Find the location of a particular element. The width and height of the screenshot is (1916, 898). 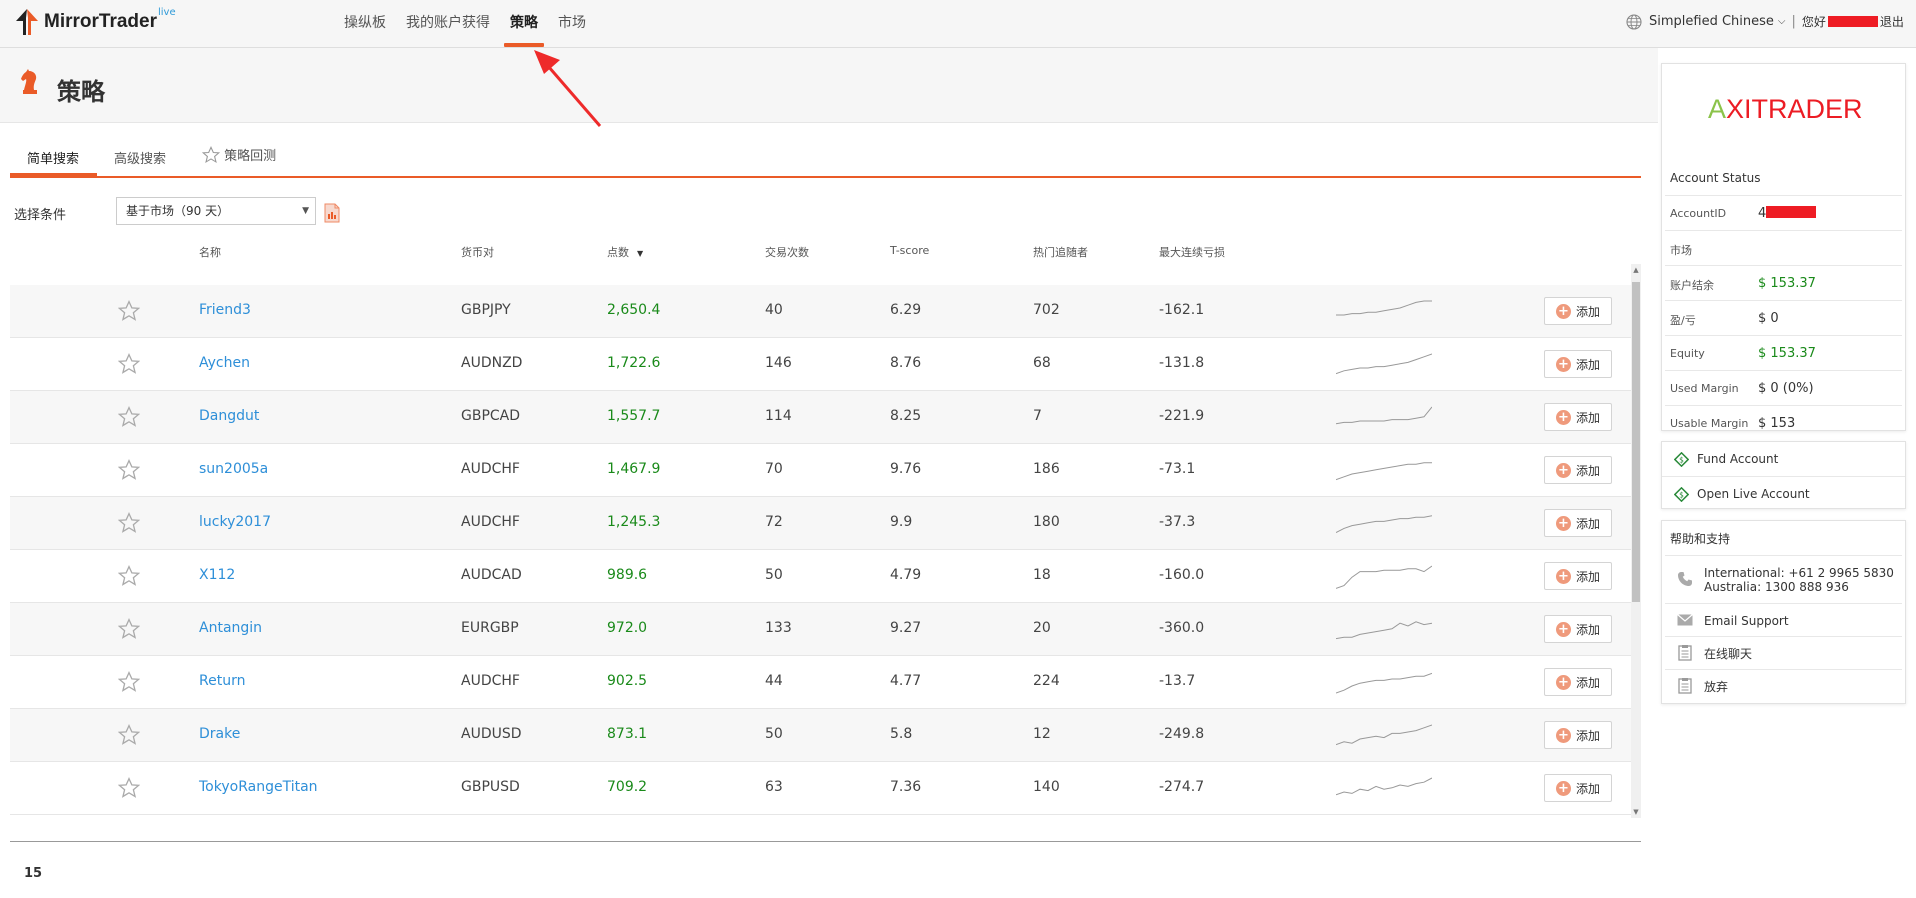

caret-down-icon: ▼ is located at coordinates (305, 211).